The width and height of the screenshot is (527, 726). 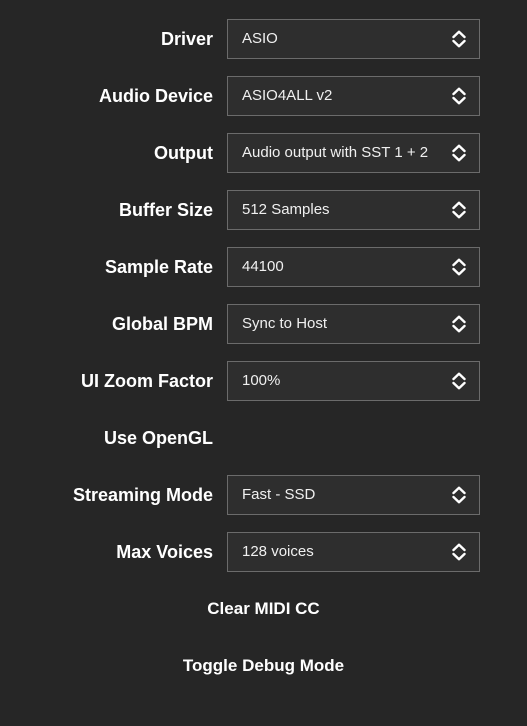 What do you see at coordinates (164, 552) in the screenshot?
I see `max-voices-label: Max Voices` at bounding box center [164, 552].